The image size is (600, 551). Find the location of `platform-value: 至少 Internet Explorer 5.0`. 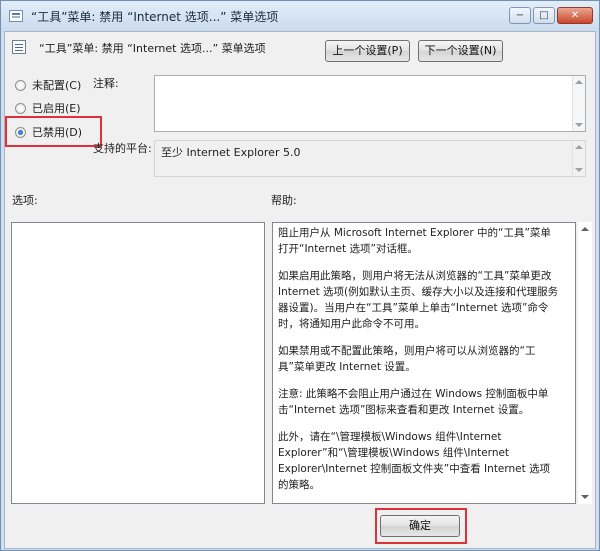

platform-value: 至少 Internet Explorer 5.0 is located at coordinates (231, 152).